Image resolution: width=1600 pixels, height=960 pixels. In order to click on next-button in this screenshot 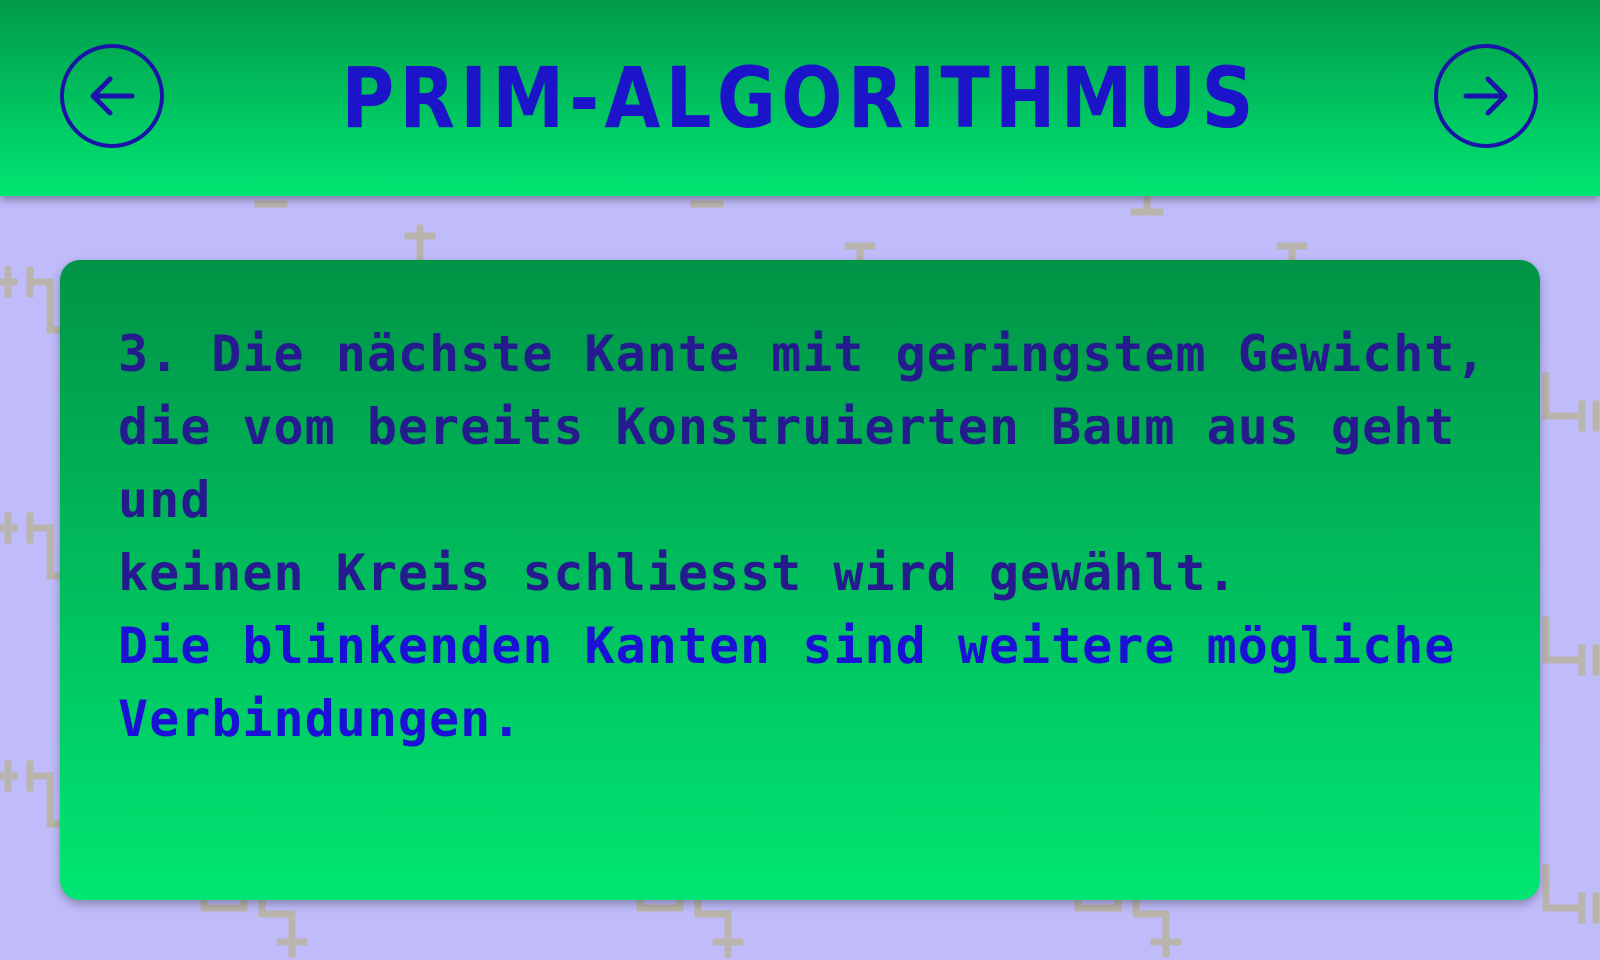, I will do `click(1486, 96)`.